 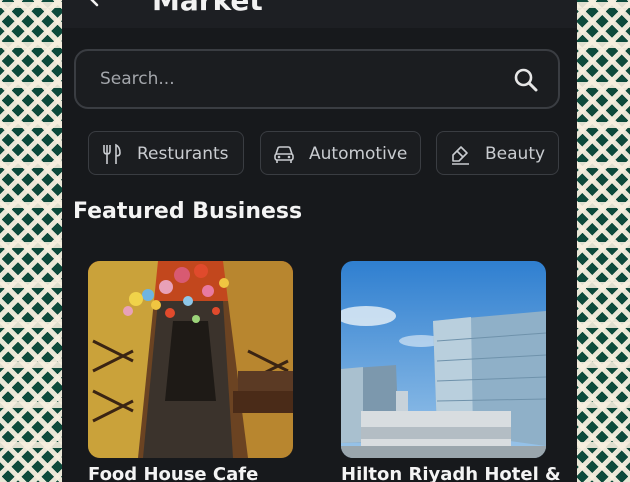 What do you see at coordinates (284, 154) in the screenshot?
I see `car-icon` at bounding box center [284, 154].